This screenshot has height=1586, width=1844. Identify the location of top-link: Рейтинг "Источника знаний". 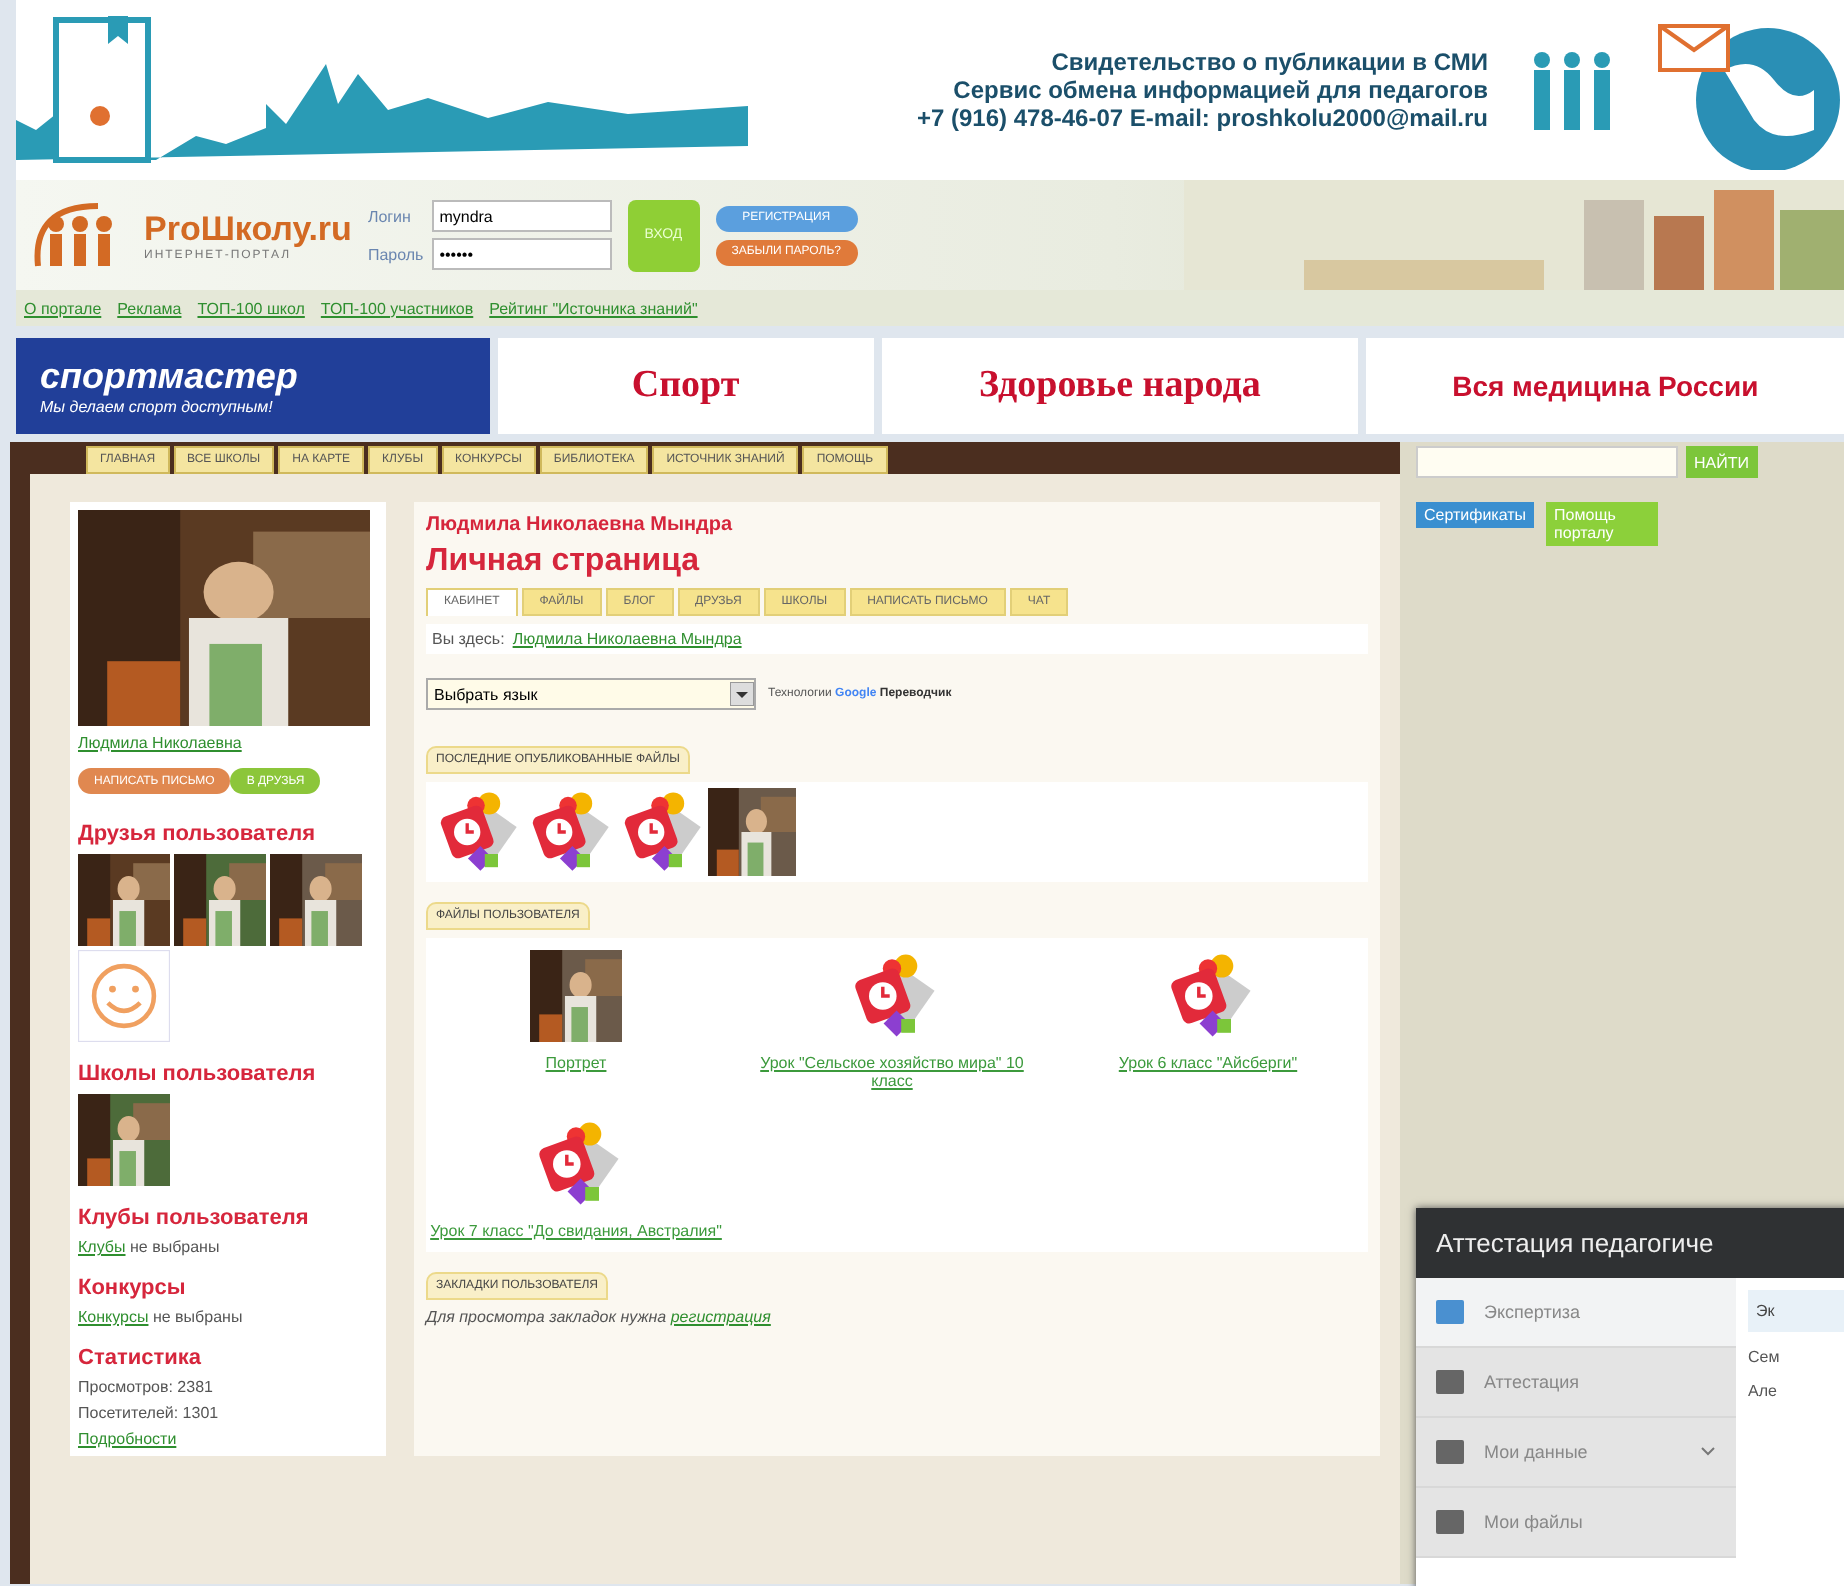
(593, 308).